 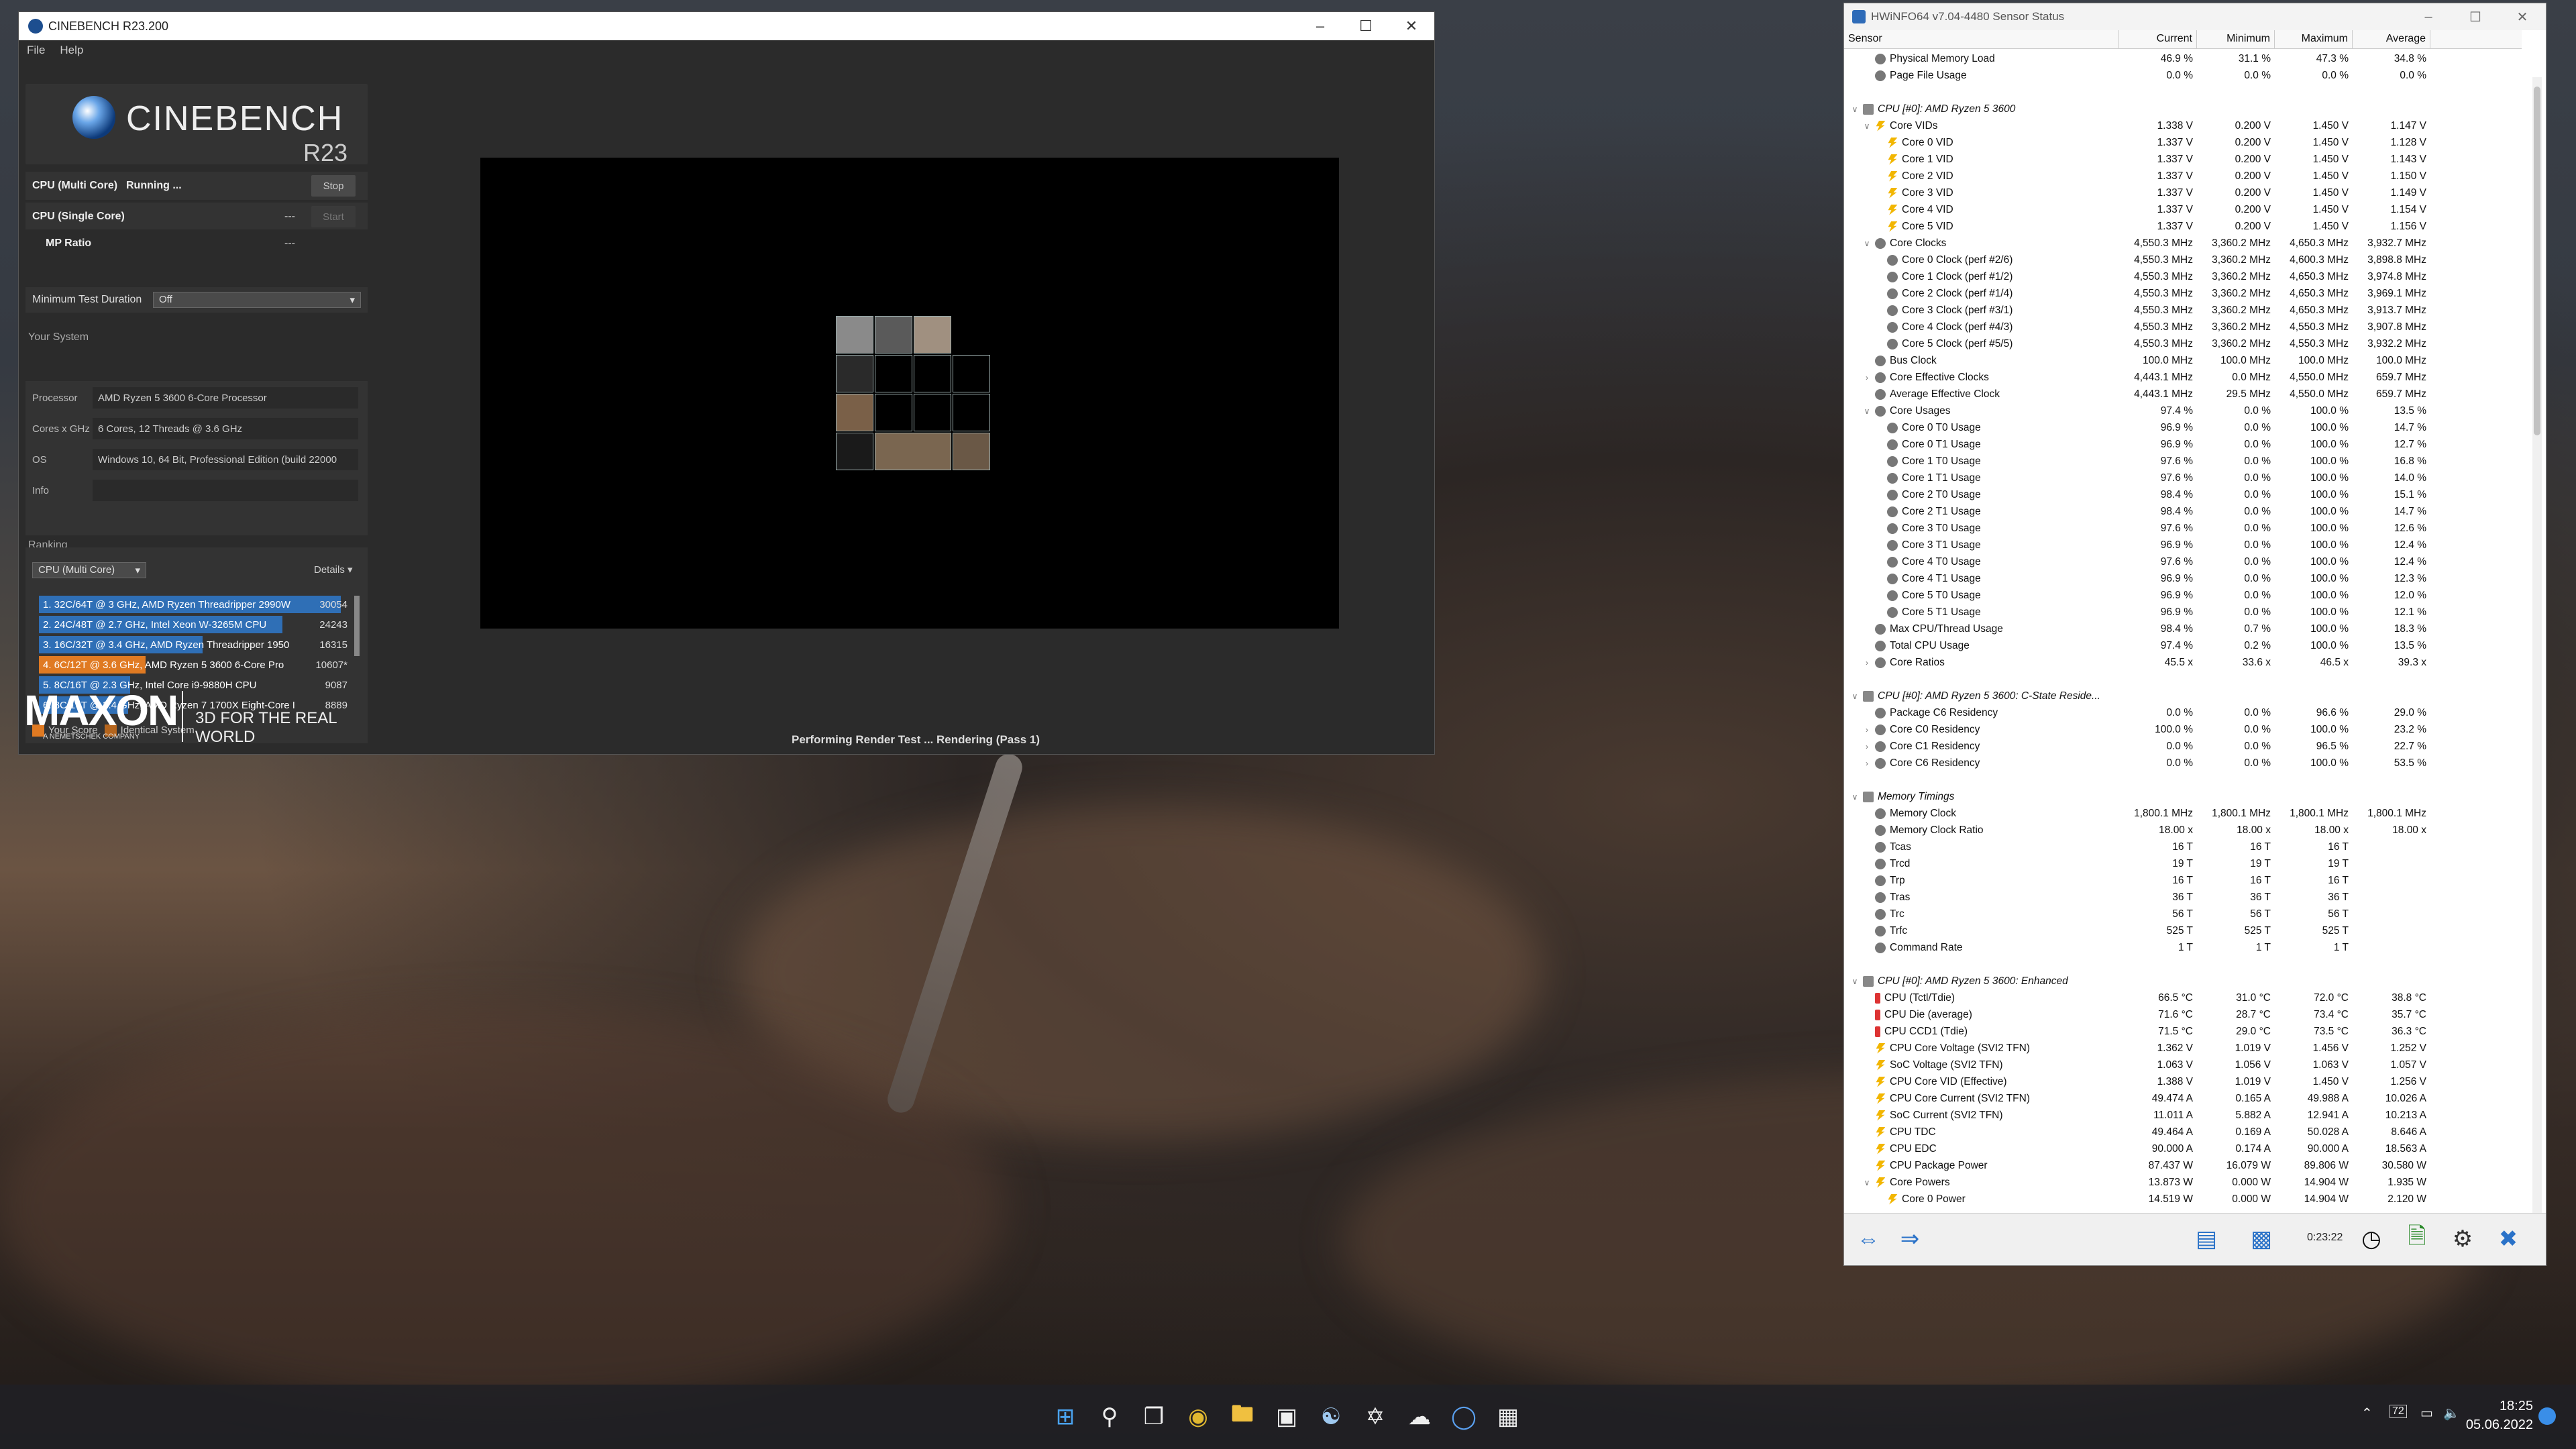 What do you see at coordinates (2371, 1239) in the screenshot?
I see `clock-icon: ◷` at bounding box center [2371, 1239].